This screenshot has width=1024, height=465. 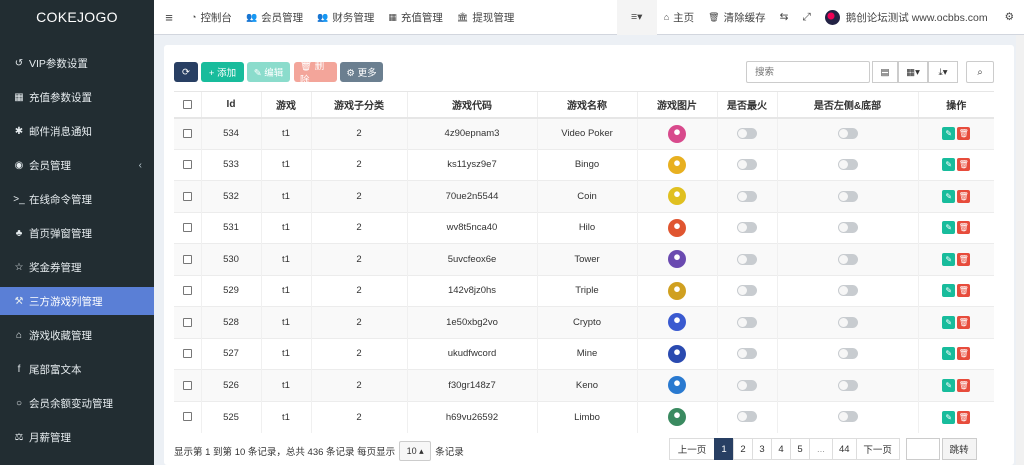 What do you see at coordinates (268, 72) in the screenshot?
I see `edit-button: ✎ 编辑` at bounding box center [268, 72].